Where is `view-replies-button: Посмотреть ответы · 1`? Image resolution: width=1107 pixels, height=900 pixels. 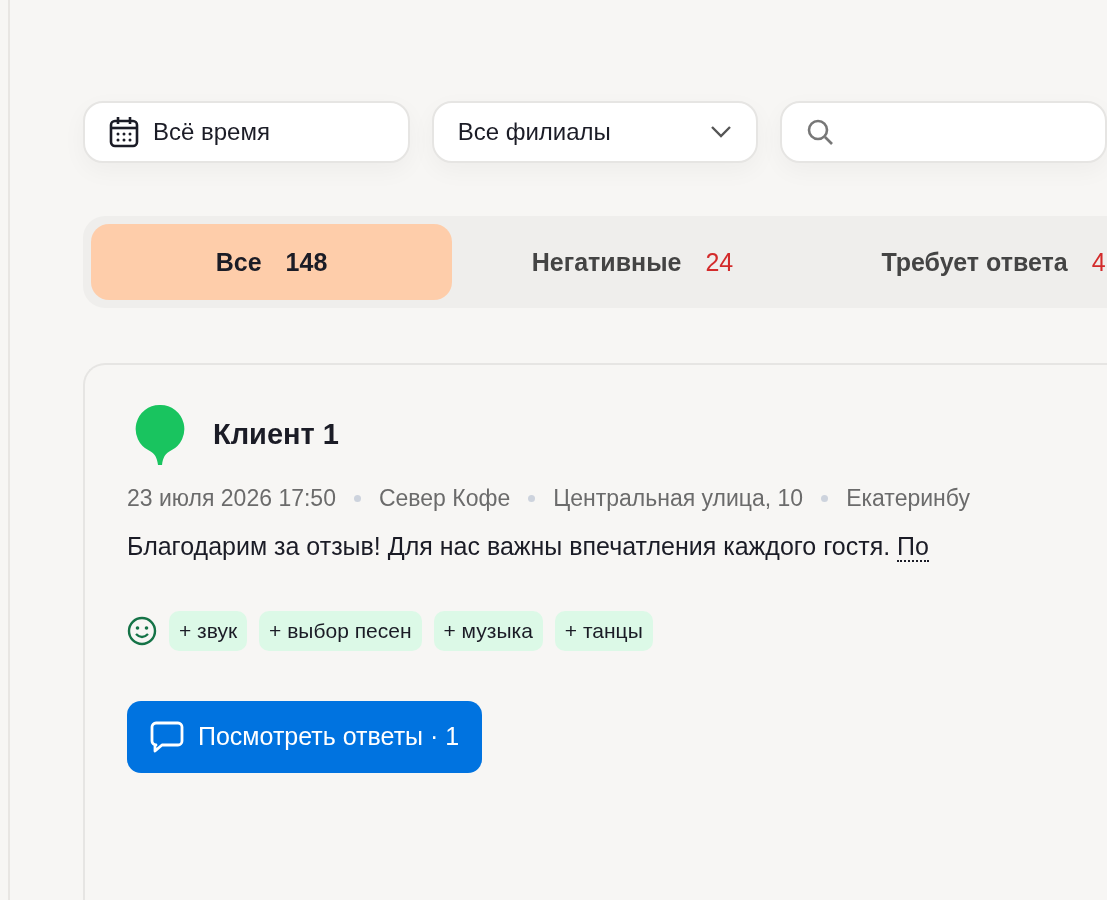
view-replies-button: Посмотреть ответы · 1 is located at coordinates (305, 736).